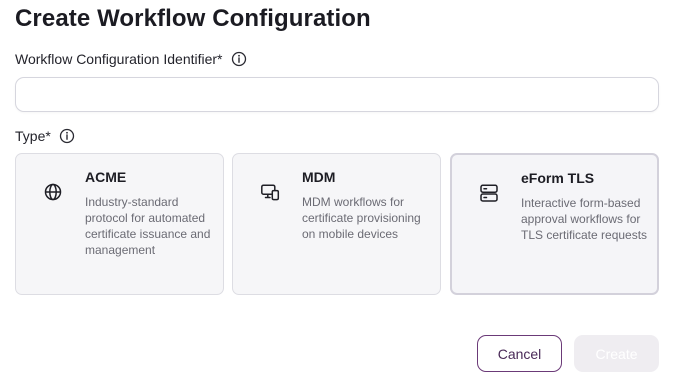 The height and width of the screenshot is (386, 674). I want to click on cancel-button: Cancel, so click(519, 353).